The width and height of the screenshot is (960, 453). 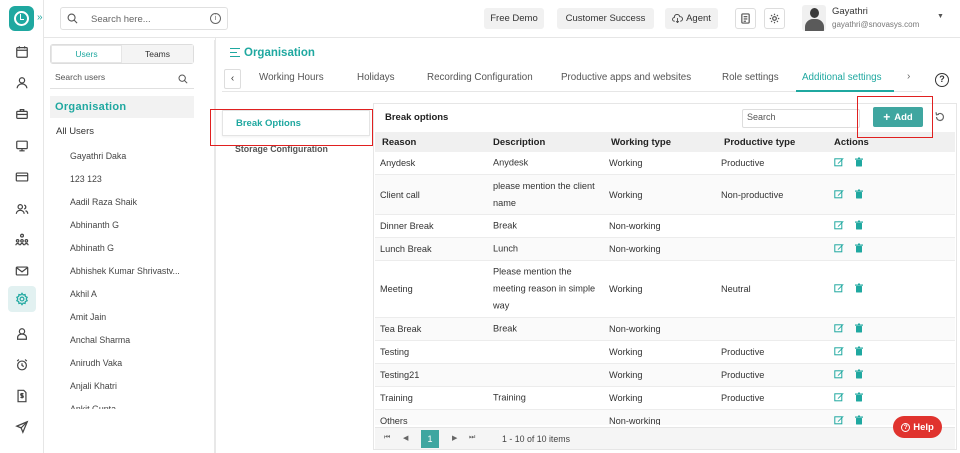 What do you see at coordinates (135, 300) in the screenshot?
I see `user-list-item: Akhil A` at bounding box center [135, 300].